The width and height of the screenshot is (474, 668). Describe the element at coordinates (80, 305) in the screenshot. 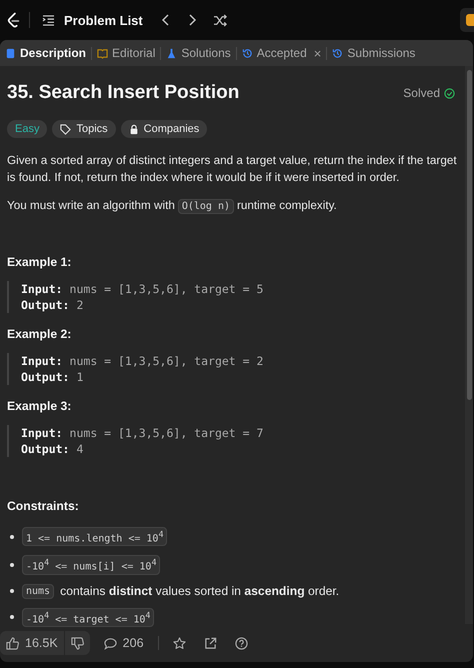

I see `output-value: 2` at that location.